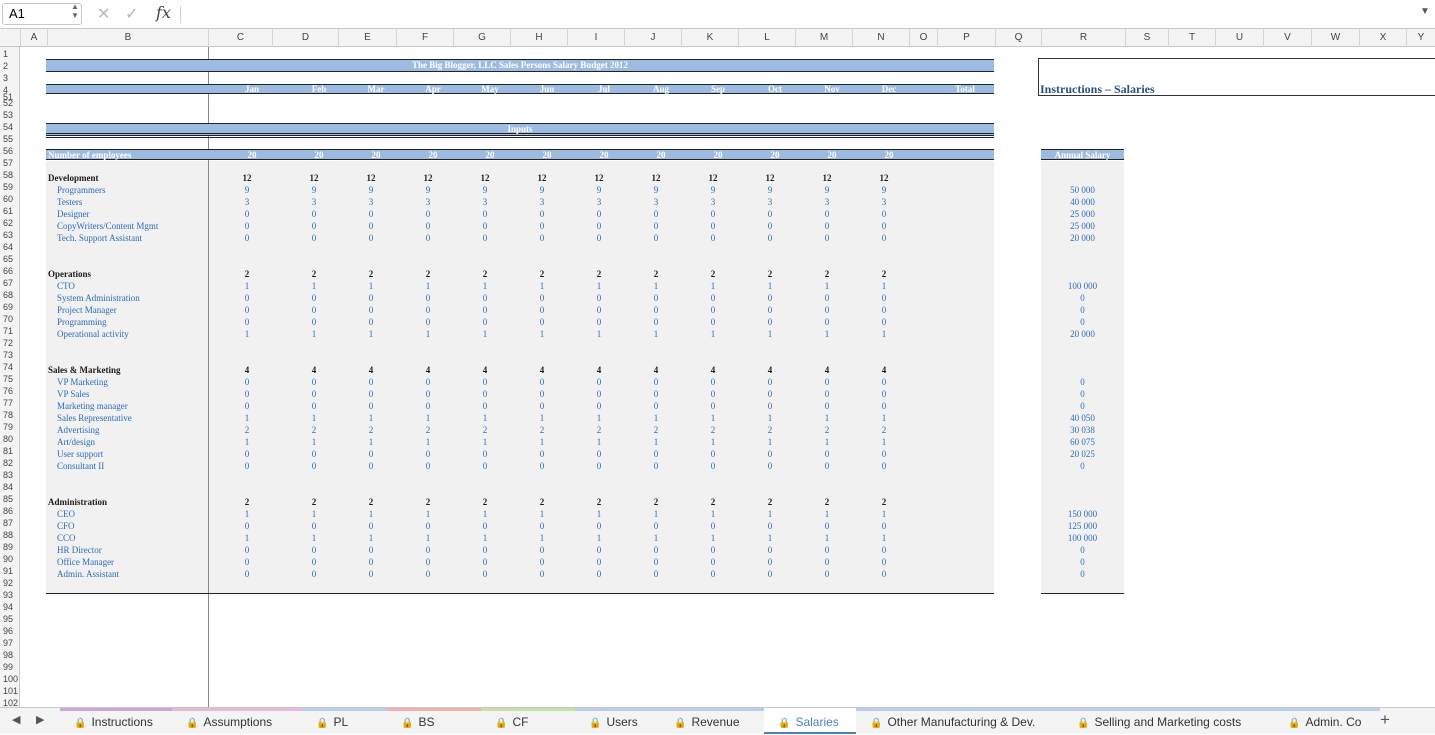 This screenshot has height=735, width=1435. I want to click on tab-other-manufacturing-dev-: 🔒 Other Manufacturing & Dev., so click(959, 721).